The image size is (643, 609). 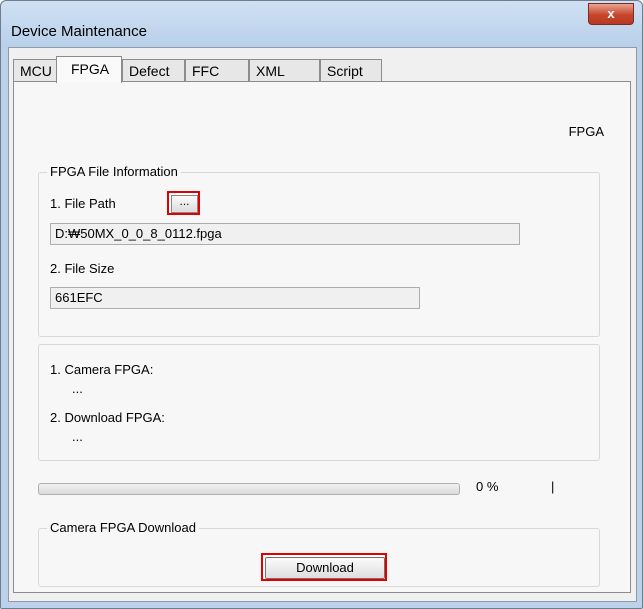 What do you see at coordinates (114, 171) in the screenshot?
I see `file-info-legend: FPGA File Information` at bounding box center [114, 171].